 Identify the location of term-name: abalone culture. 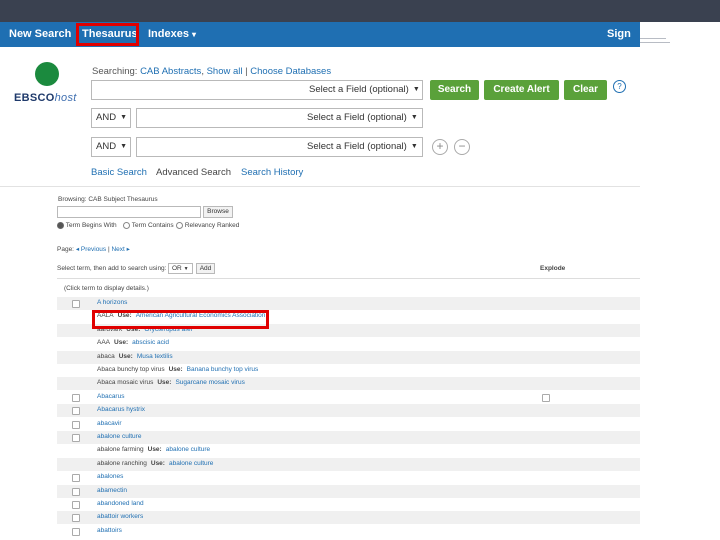
(119, 436).